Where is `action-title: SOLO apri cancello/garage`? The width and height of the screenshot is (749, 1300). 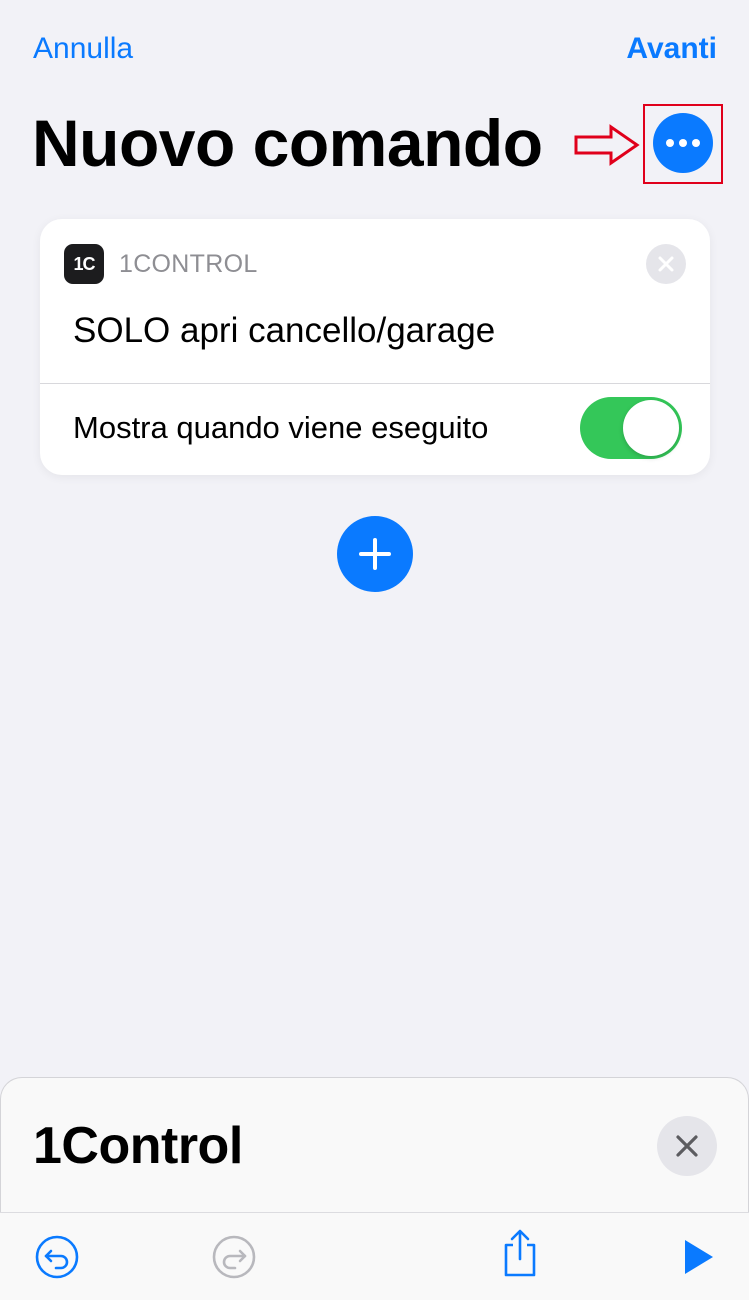
action-title: SOLO apri cancello/garage is located at coordinates (284, 331).